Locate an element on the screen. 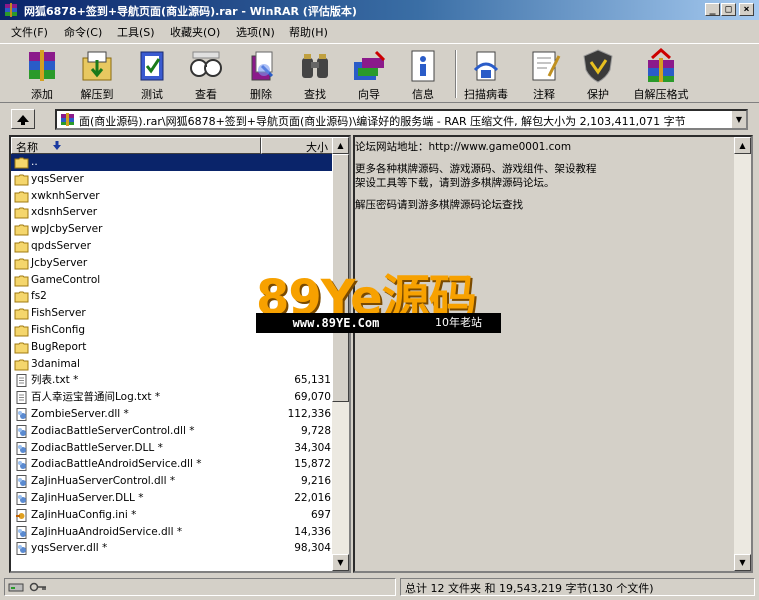 The image size is (759, 600). file-list-scrollbar: ▲ ▼ is located at coordinates (340, 354).